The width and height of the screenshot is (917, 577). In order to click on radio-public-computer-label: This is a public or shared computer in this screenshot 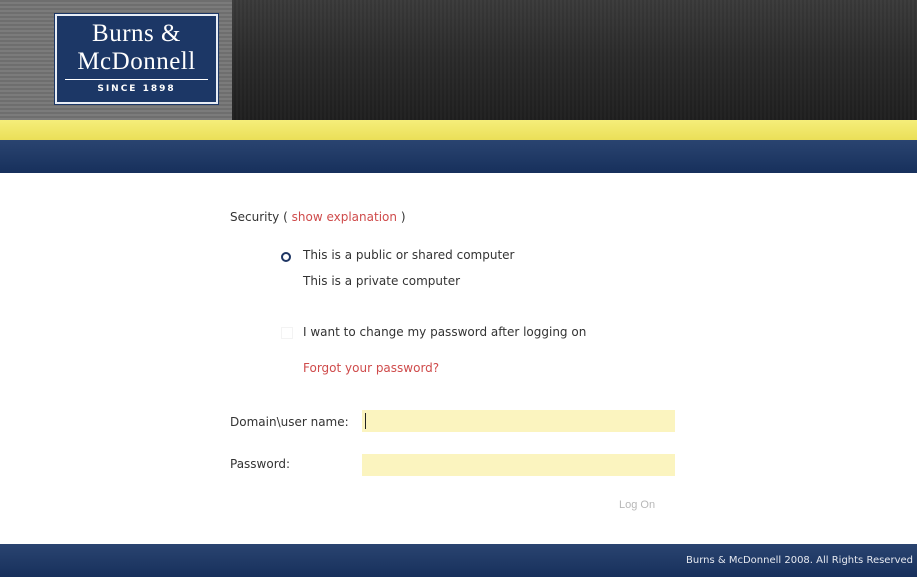, I will do `click(408, 255)`.